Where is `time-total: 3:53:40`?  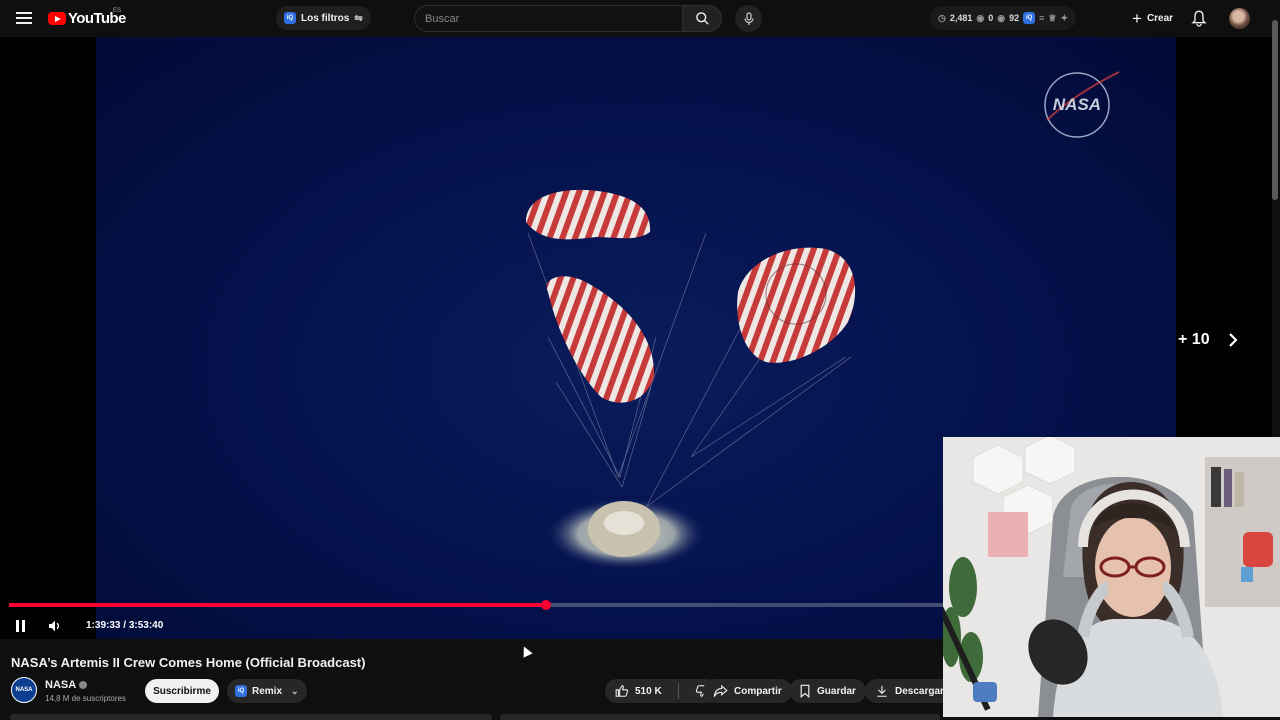 time-total: 3:53:40 is located at coordinates (146, 625).